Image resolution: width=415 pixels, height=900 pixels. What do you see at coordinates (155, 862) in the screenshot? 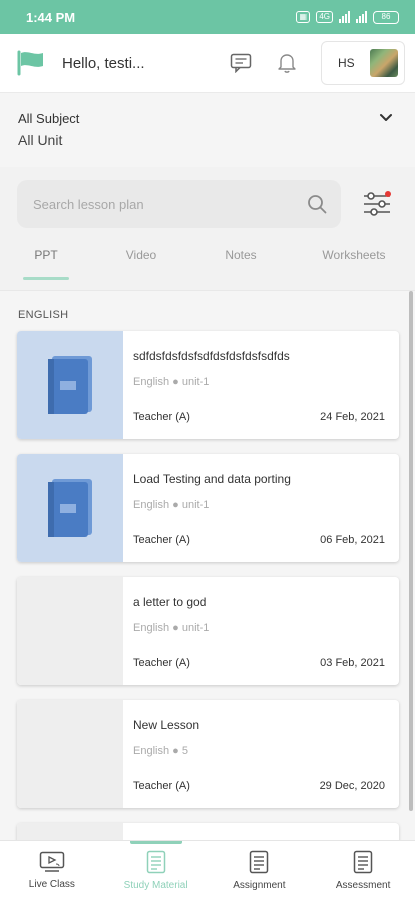
I see `study-material-icon` at bounding box center [155, 862].